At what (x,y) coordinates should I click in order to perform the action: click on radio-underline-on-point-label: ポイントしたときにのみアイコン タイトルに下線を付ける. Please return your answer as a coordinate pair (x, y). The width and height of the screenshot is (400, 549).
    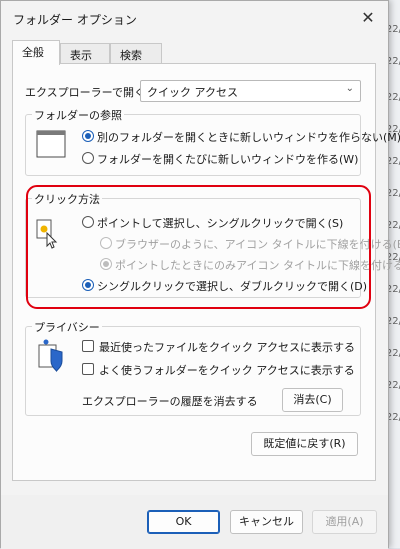
    Looking at the image, I should click on (257, 265).